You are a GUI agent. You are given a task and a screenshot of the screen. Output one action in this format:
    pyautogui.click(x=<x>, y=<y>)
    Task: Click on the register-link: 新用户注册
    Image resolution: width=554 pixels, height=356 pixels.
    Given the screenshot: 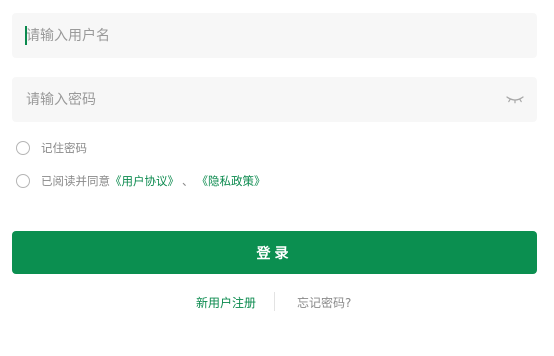 What is the action you would take?
    pyautogui.click(x=226, y=302)
    